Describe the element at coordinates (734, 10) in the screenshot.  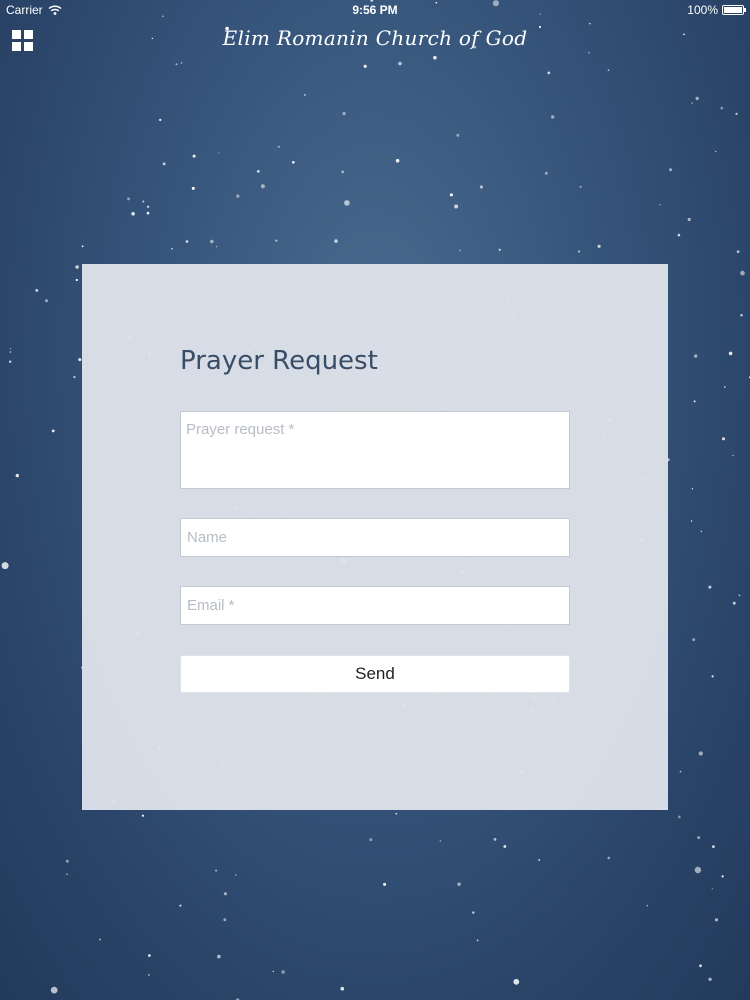
I see `battery-icon` at that location.